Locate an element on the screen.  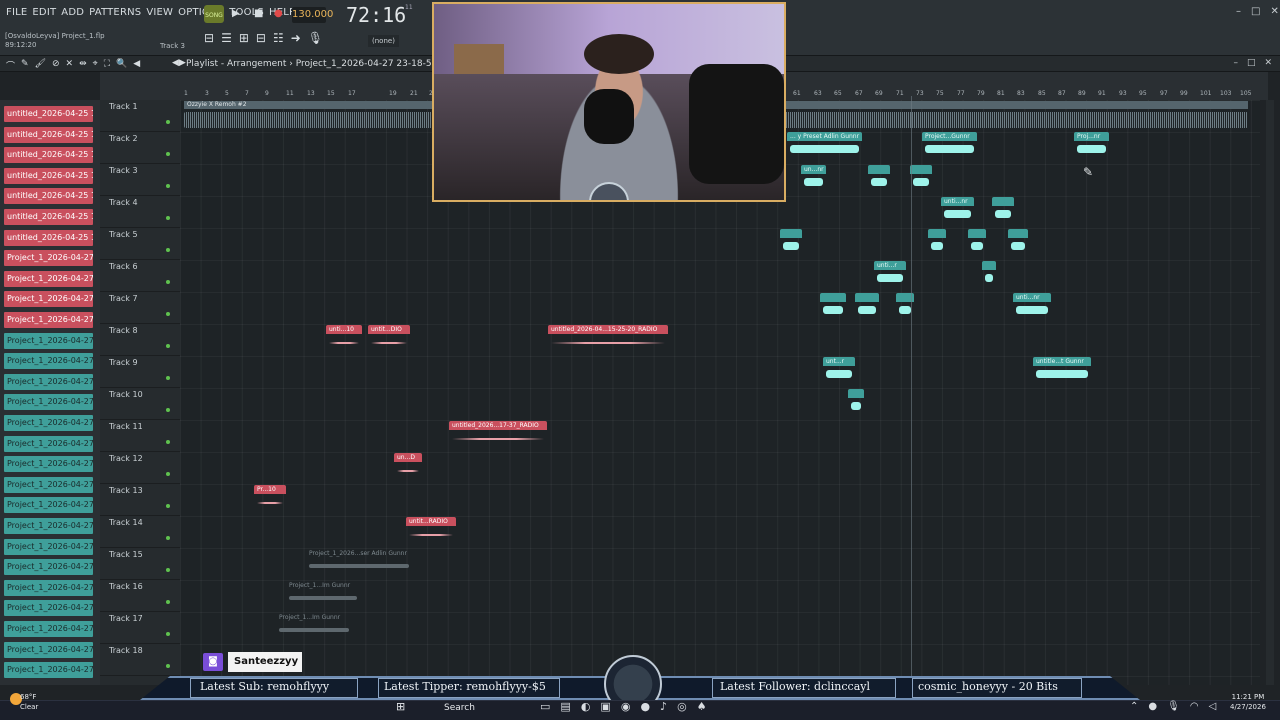
slice-icon: ⌖ is located at coordinates (95, 65).